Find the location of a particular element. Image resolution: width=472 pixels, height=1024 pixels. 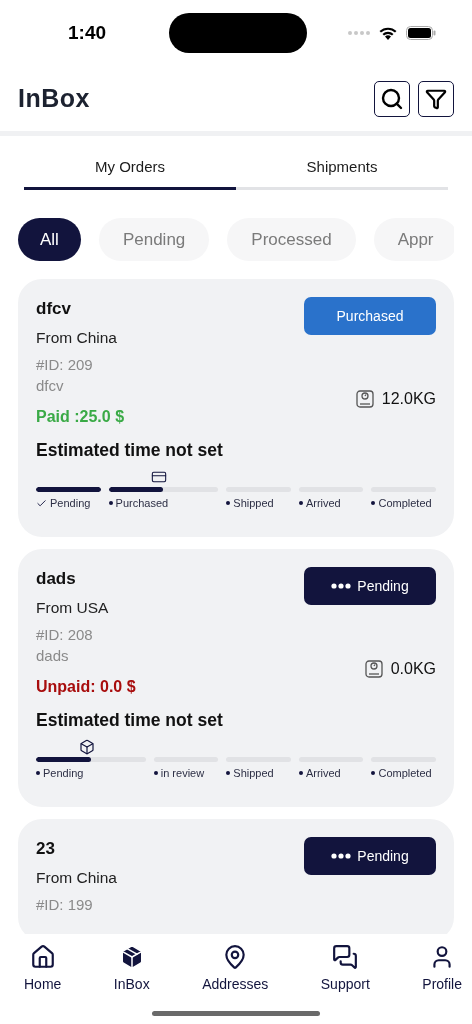

box-icon is located at coordinates (86, 747).